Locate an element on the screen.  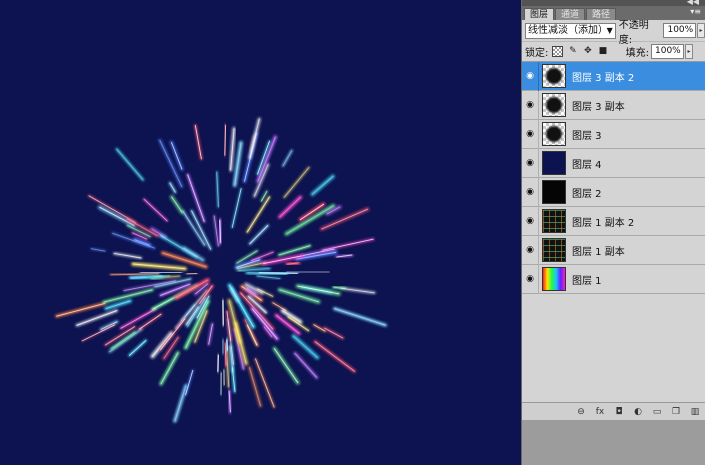
tab-paths: 路径 is located at coordinates (601, 14).